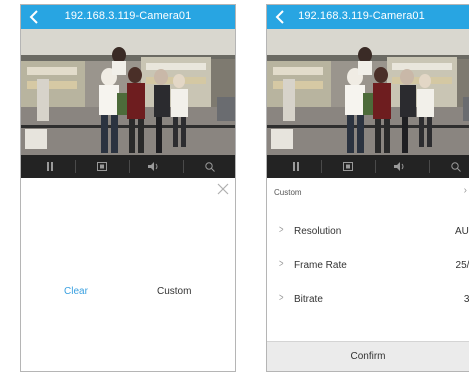 The width and height of the screenshot is (469, 373). I want to click on setting-value: AUT, so click(462, 231).